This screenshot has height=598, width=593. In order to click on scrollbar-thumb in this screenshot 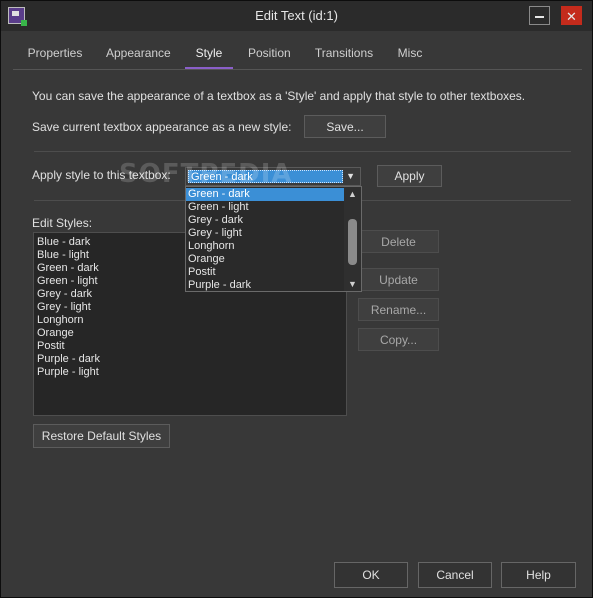, I will do `click(352, 242)`.